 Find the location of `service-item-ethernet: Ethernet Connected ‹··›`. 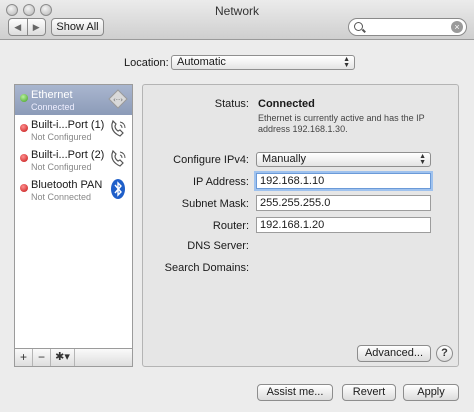

service-item-ethernet: Ethernet Connected ‹··› is located at coordinates (73, 100).